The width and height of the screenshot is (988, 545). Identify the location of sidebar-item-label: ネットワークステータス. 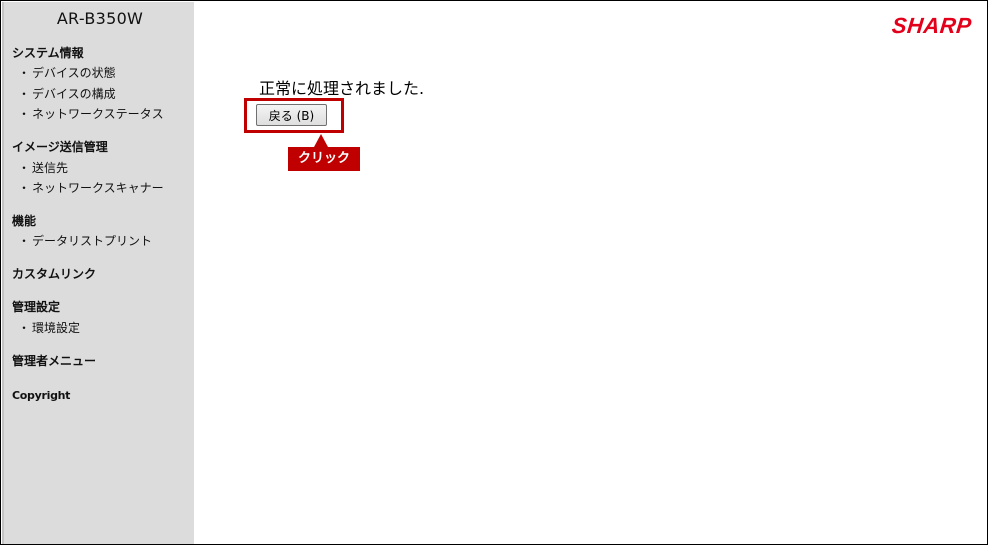
(98, 114).